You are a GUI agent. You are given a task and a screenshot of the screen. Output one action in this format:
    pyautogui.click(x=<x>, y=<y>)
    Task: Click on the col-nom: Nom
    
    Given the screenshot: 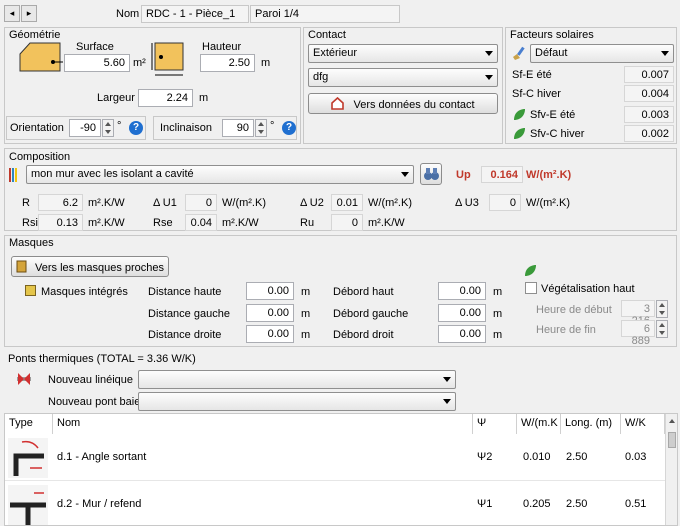 What is the action you would take?
    pyautogui.click(x=263, y=424)
    